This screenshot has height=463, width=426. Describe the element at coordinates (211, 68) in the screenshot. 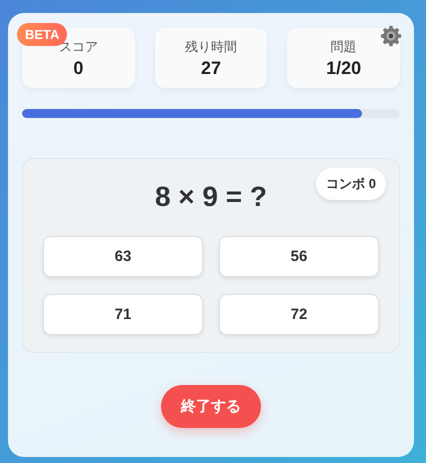

I see `stat-value: 27` at that location.